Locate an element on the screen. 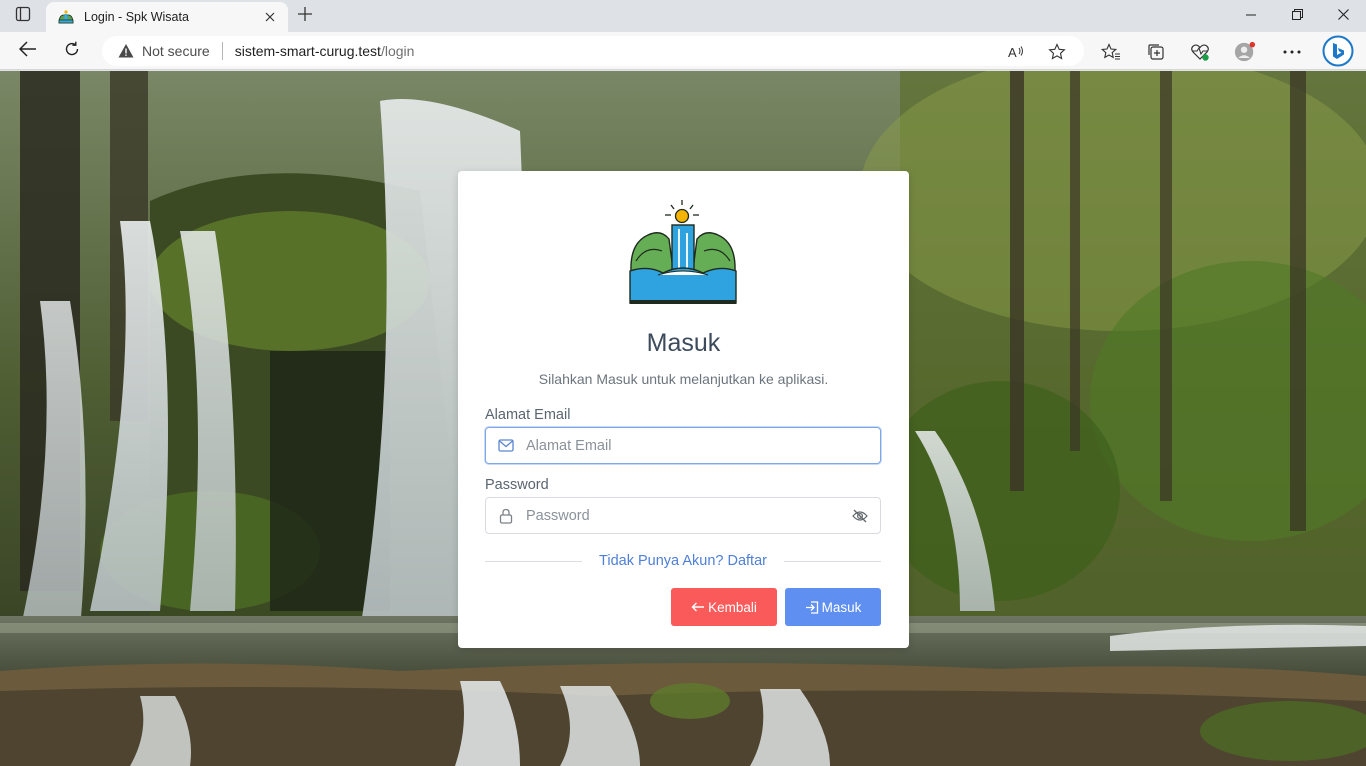 Image resolution: width=1366 pixels, height=766 pixels. read-aloud-icon: A is located at coordinates (1017, 52).